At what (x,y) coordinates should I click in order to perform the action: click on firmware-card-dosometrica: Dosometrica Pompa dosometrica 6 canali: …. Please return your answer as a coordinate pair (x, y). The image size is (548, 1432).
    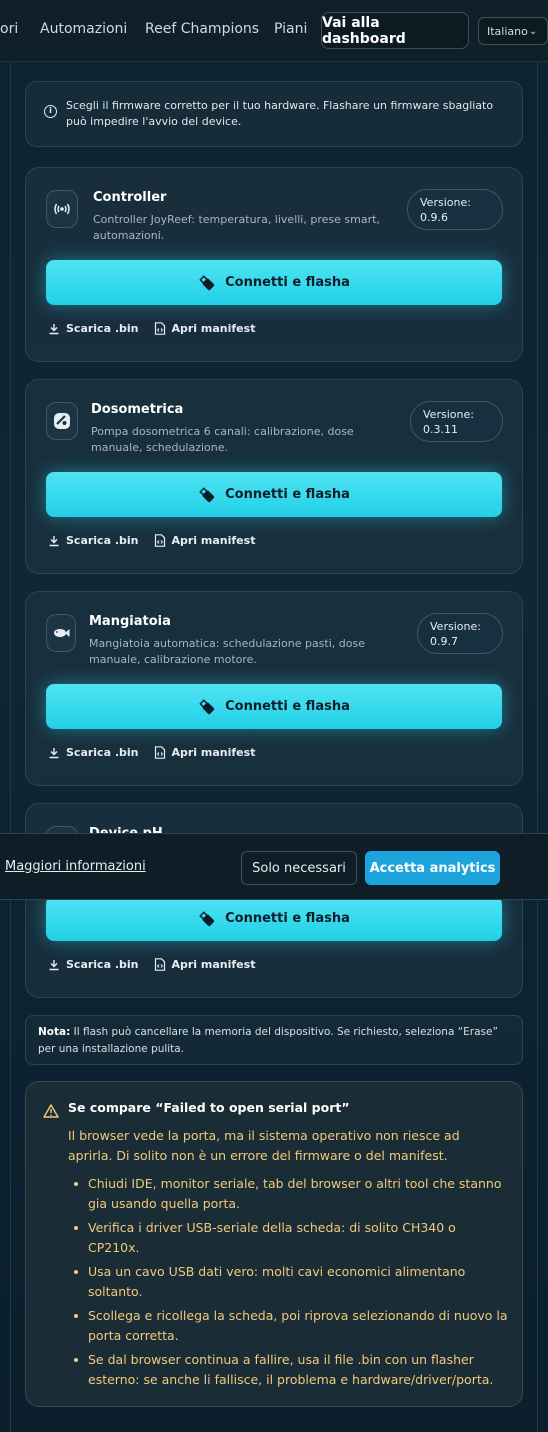
    Looking at the image, I should click on (274, 476).